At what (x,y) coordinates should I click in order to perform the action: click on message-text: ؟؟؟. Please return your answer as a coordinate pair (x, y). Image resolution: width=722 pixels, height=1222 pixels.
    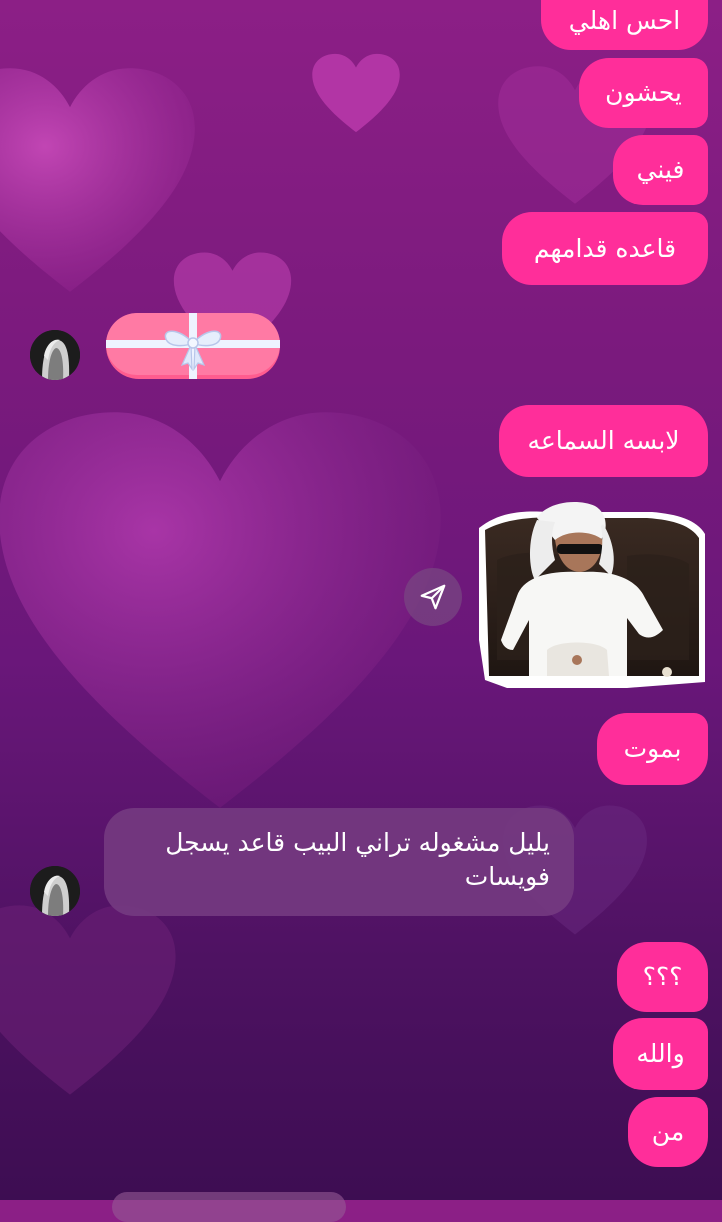
    Looking at the image, I should click on (662, 976).